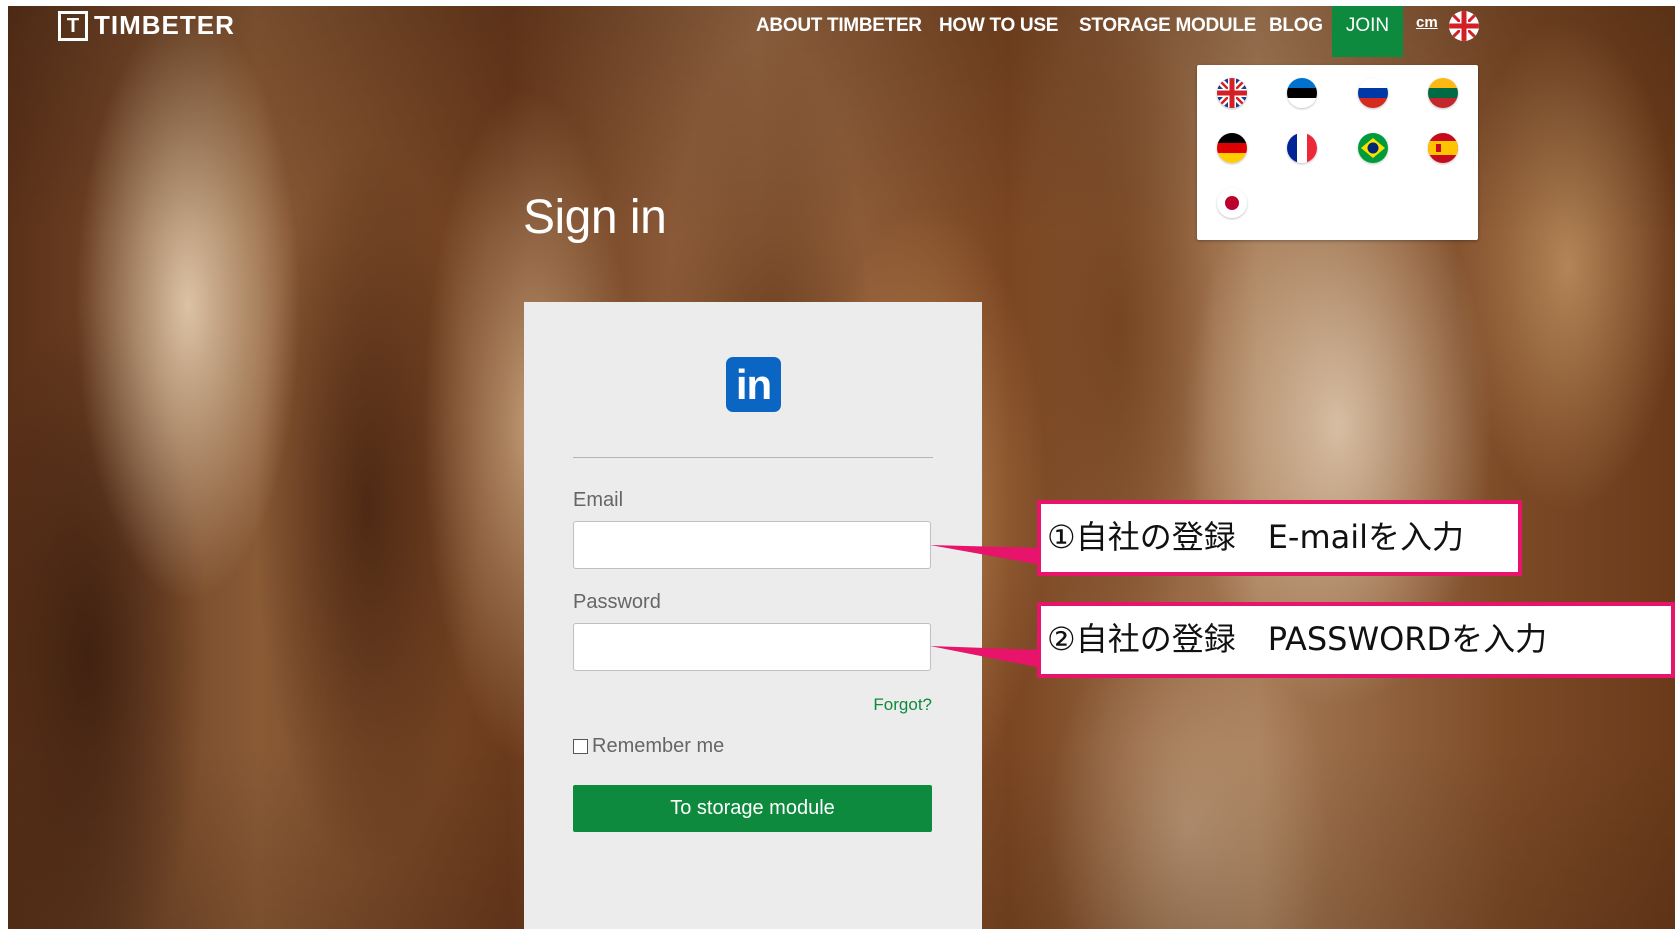 The width and height of the screenshot is (1675, 929). Describe the element at coordinates (998, 31) in the screenshot. I see `nav-how-to-use: HOW TO USE` at that location.